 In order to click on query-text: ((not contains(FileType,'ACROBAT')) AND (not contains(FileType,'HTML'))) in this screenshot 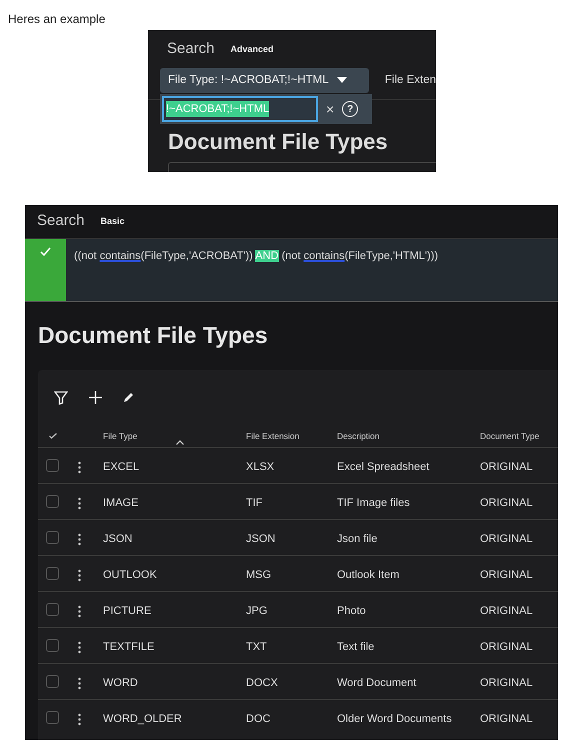, I will do `click(255, 256)`.